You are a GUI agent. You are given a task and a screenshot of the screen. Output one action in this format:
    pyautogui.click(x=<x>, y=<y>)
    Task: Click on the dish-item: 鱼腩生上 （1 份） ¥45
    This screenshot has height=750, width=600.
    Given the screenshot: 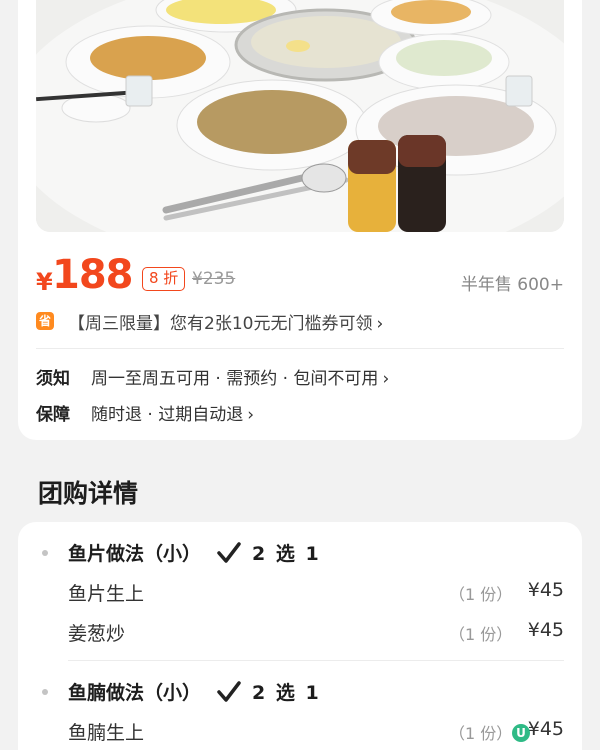 What is the action you would take?
    pyautogui.click(x=316, y=731)
    